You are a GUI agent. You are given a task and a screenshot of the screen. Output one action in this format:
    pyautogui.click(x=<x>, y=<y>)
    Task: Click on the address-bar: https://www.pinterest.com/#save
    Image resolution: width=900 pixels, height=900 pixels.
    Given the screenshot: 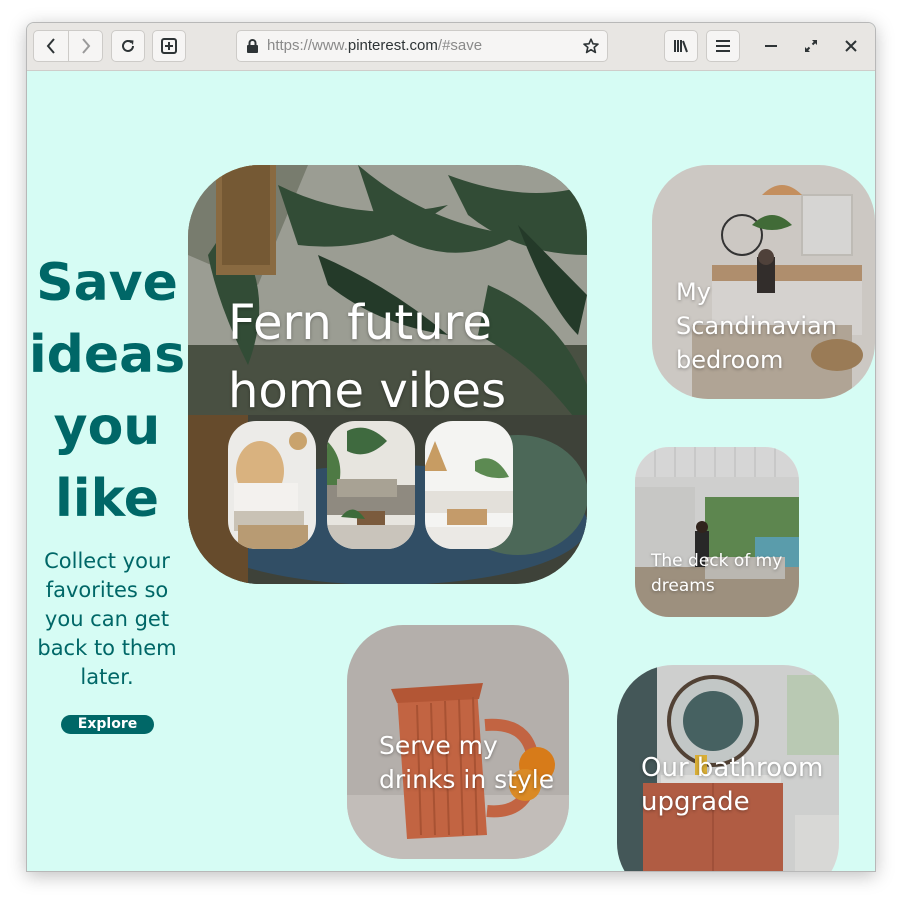 What is the action you would take?
    pyautogui.click(x=422, y=46)
    